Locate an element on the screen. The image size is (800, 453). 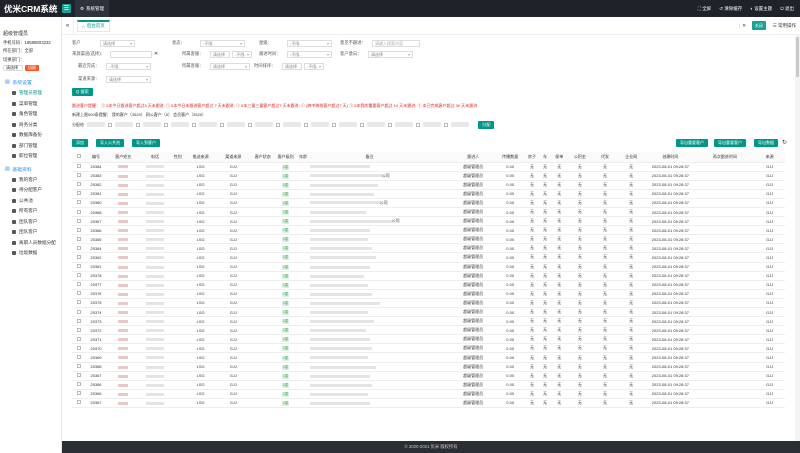
search-button: Q 搜索 is located at coordinates (82, 92).